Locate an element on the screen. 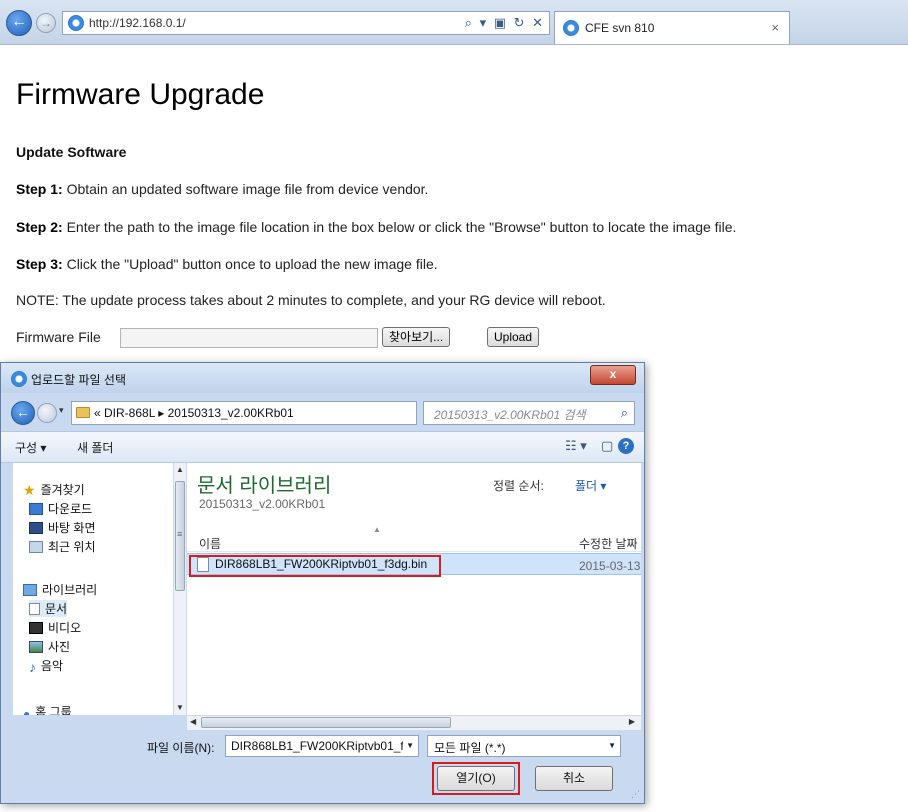 Image resolution: width=908 pixels, height=812 pixels. documents-icon is located at coordinates (34, 609).